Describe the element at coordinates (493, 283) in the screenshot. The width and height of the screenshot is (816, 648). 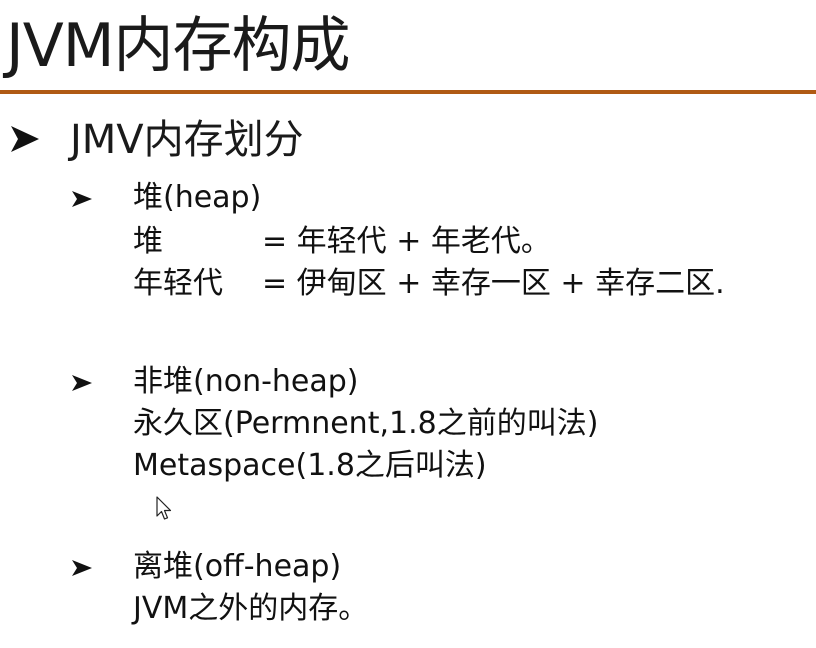
I see `heap-line-2-right: = 伊甸区 + 幸存一区 + 幸存二区.` at that location.